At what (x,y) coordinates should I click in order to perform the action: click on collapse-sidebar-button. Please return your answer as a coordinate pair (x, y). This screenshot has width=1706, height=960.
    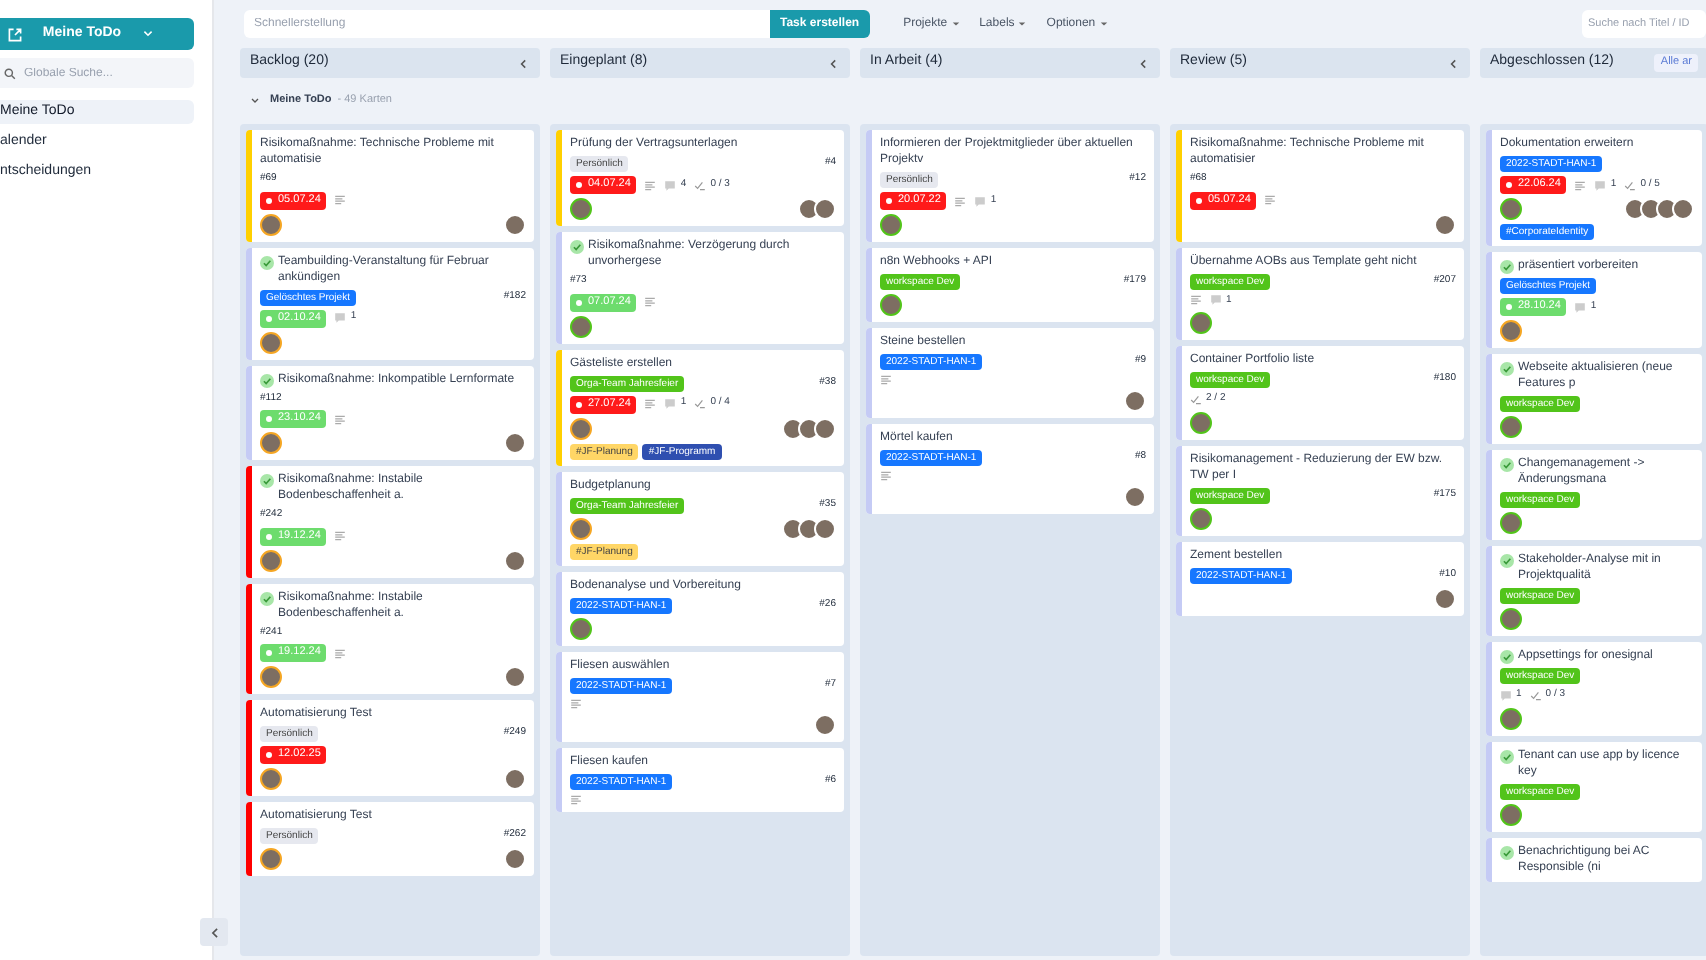
    Looking at the image, I should click on (214, 932).